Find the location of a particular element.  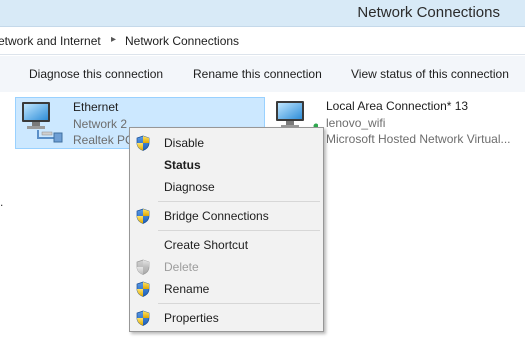

menu-item-label: Bridge Connections is located at coordinates (216, 216).